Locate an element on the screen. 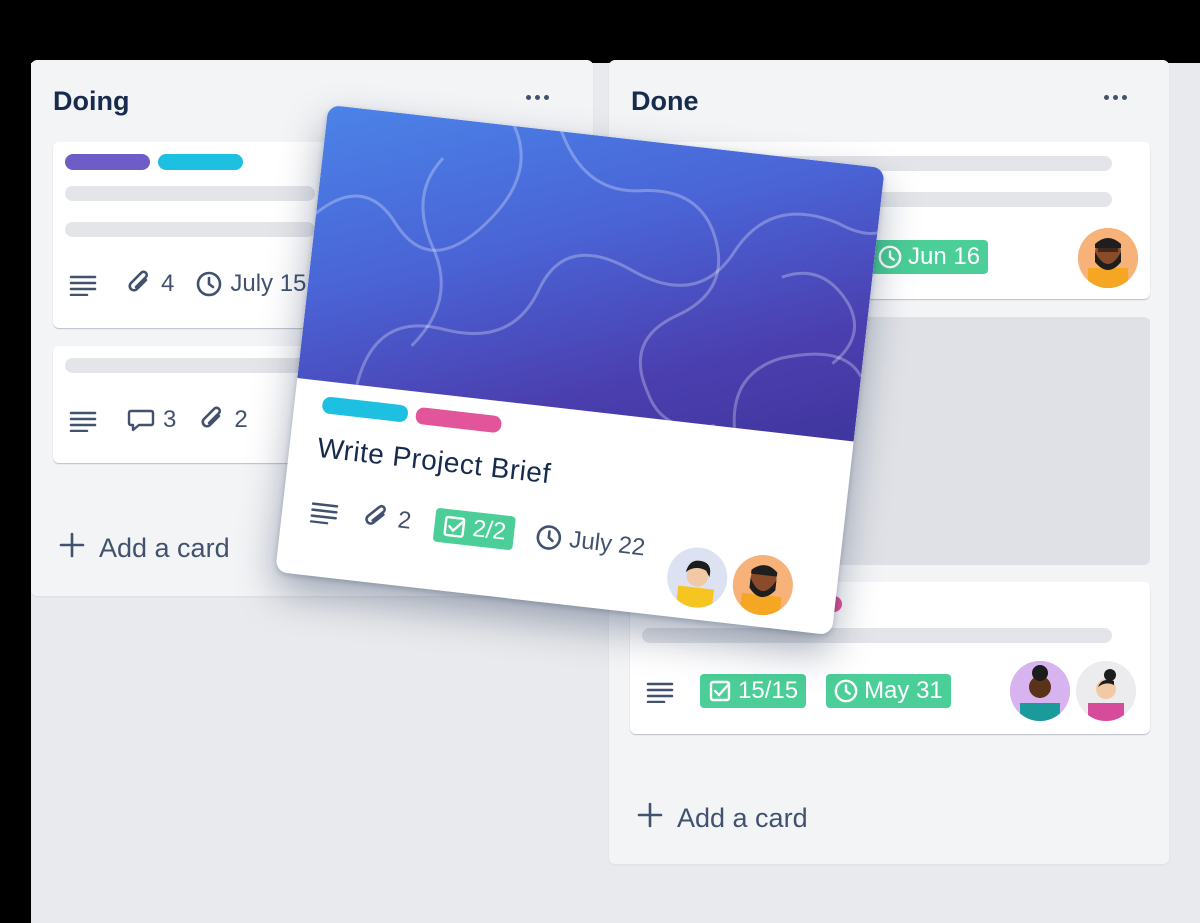 This screenshot has height=923, width=1200. card-title: Write Project Brief is located at coordinates (434, 460).